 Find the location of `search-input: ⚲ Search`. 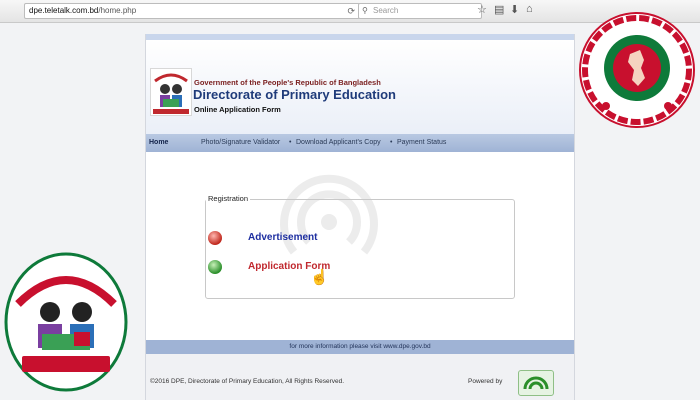

search-input: ⚲ Search is located at coordinates (420, 11).